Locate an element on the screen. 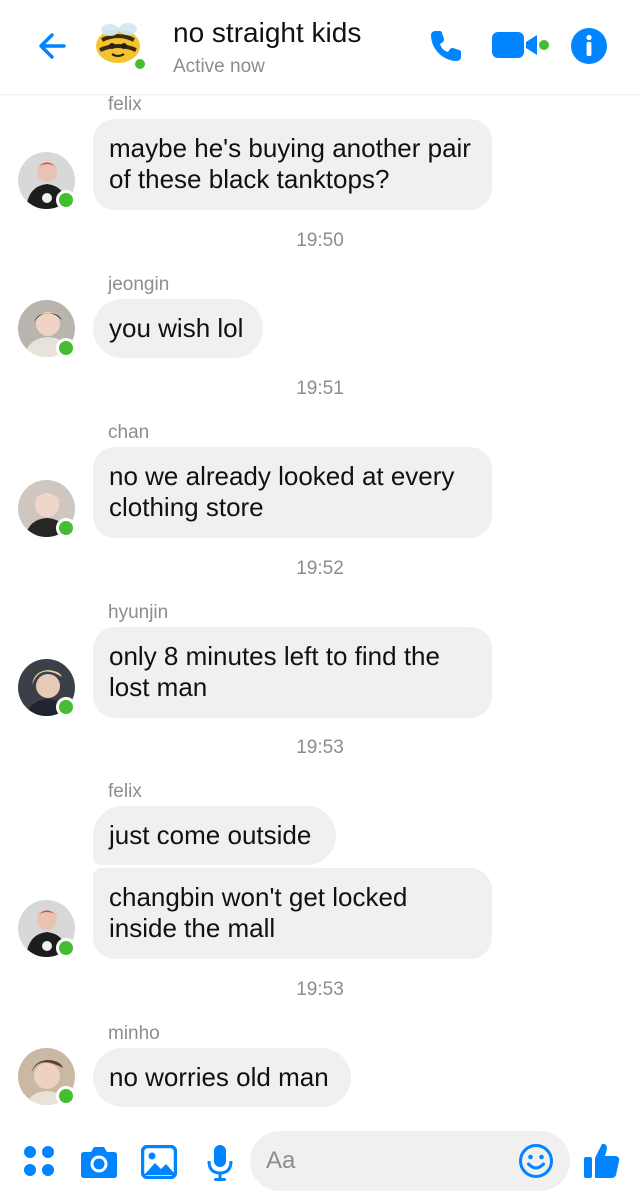 This screenshot has height=1200, width=640. message-bubble: you wish lol is located at coordinates (178, 328).